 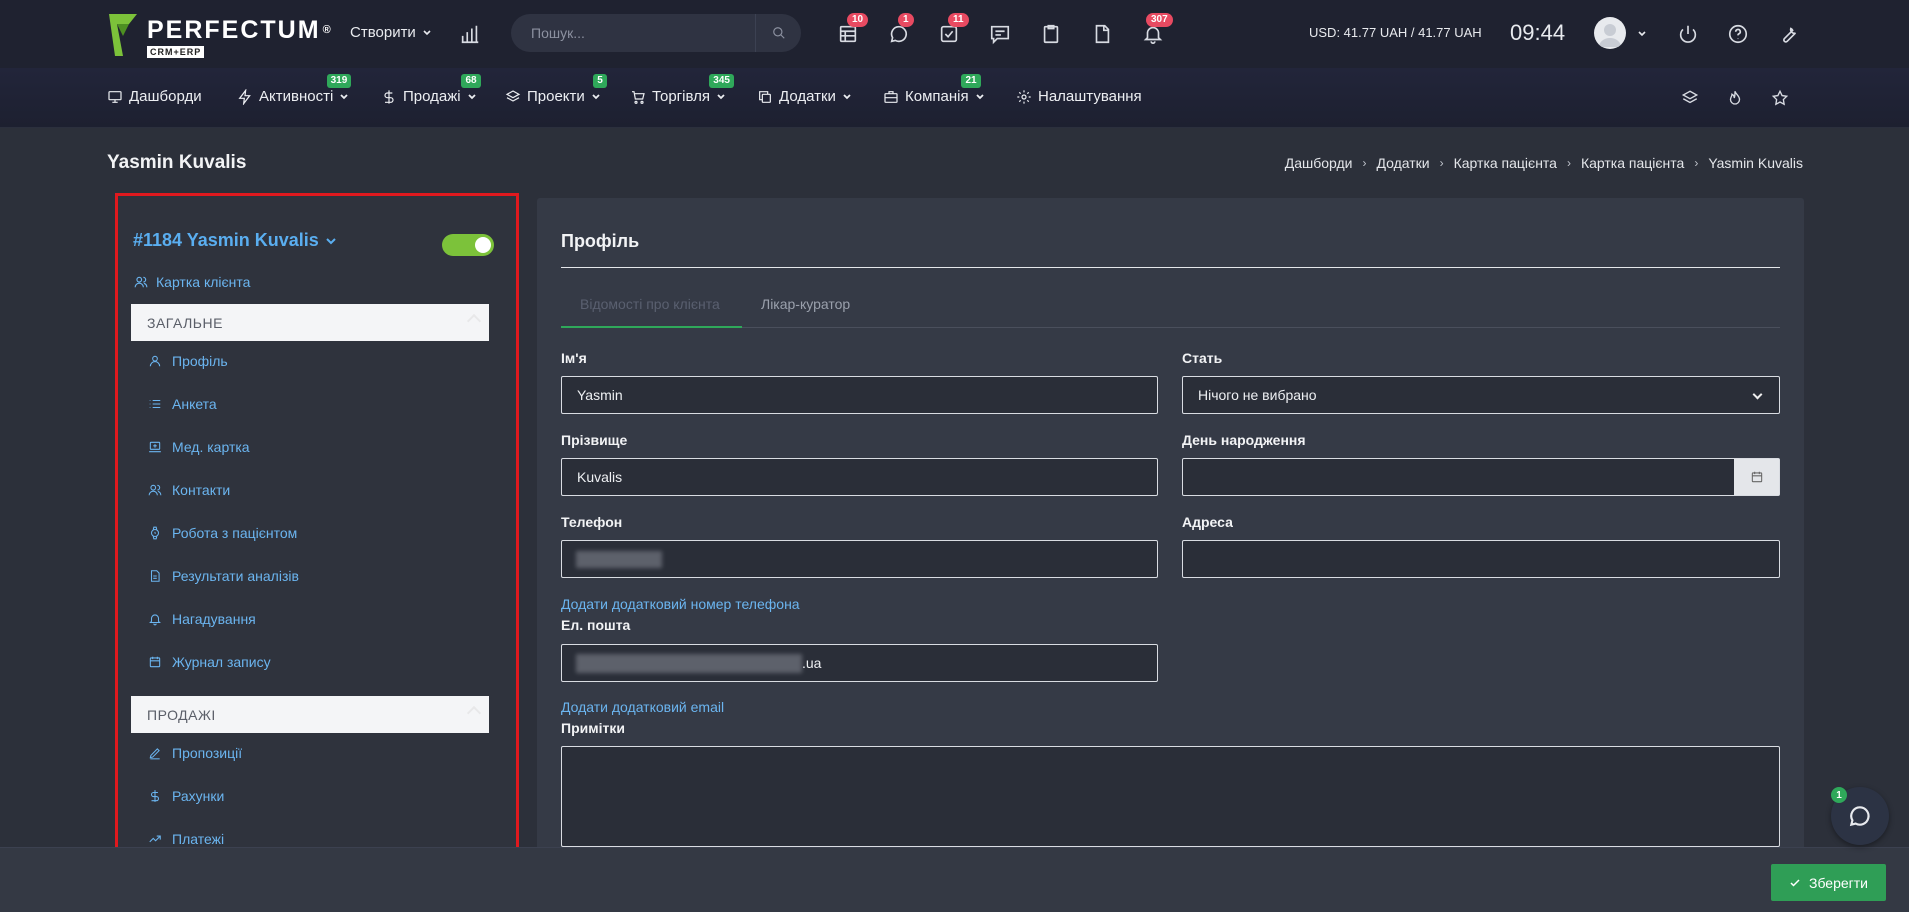 What do you see at coordinates (1642, 34) in the screenshot?
I see `user-menu-chevron-icon` at bounding box center [1642, 34].